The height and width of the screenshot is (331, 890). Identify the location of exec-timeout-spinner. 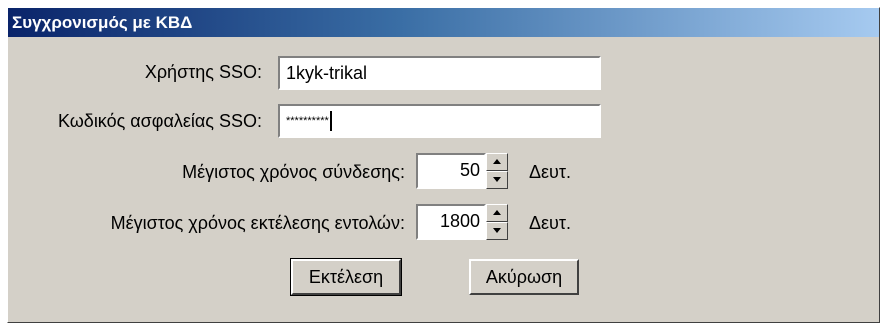
(497, 222).